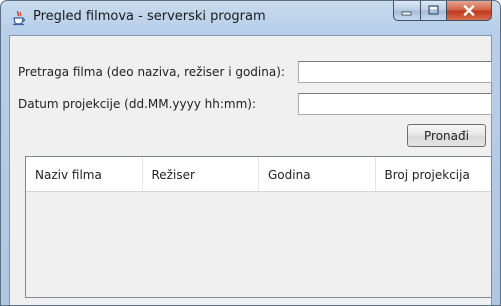 Image resolution: width=501 pixels, height=306 pixels. I want to click on minimize-icon, so click(407, 10).